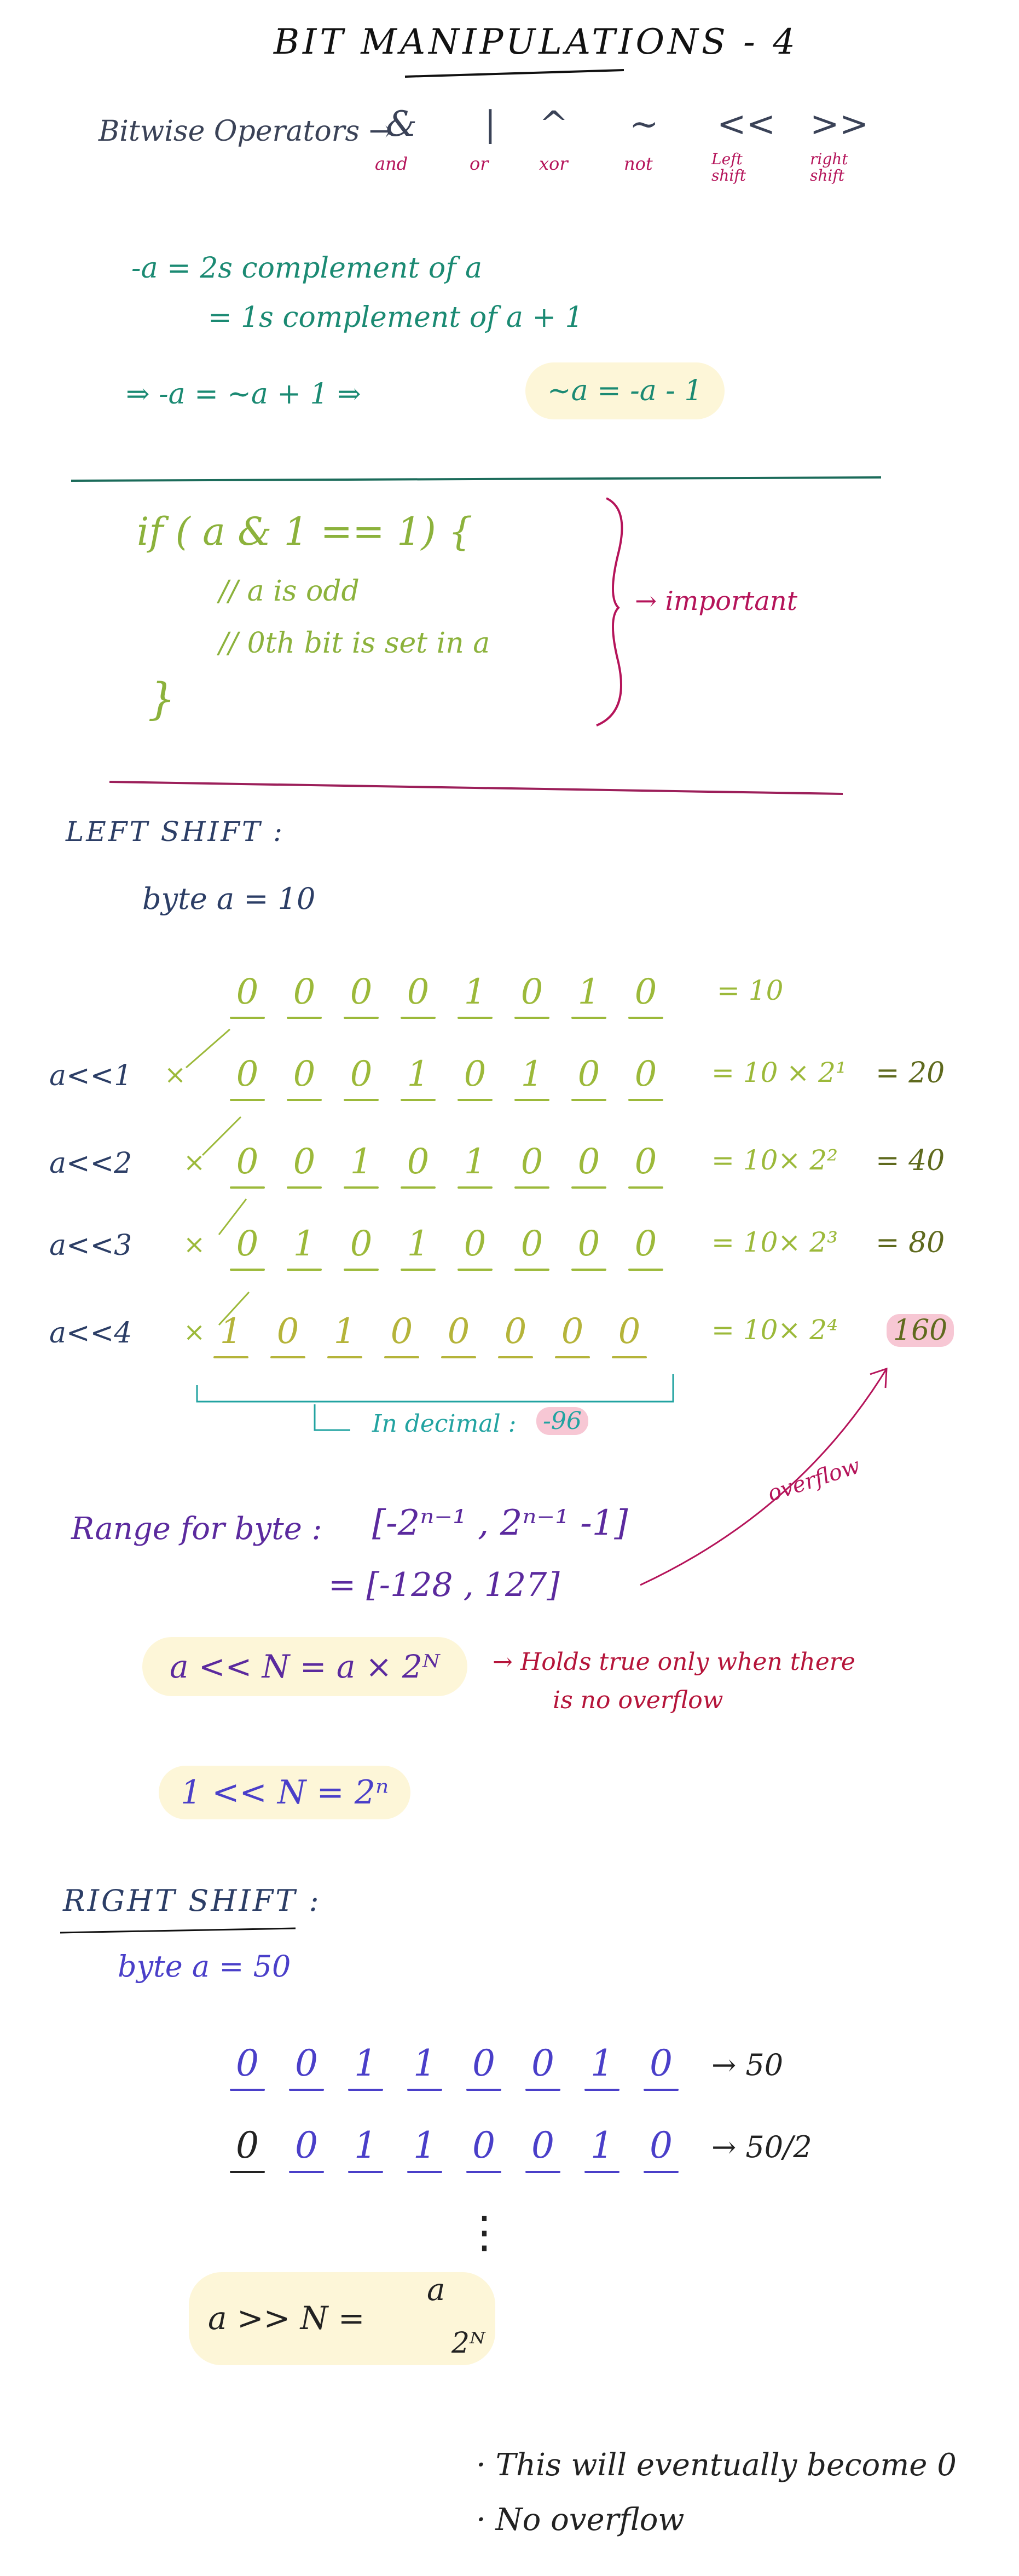 The width and height of the screenshot is (1019, 2576). Describe the element at coordinates (729, 167) in the screenshot. I see `operator-name: Left shift` at that location.